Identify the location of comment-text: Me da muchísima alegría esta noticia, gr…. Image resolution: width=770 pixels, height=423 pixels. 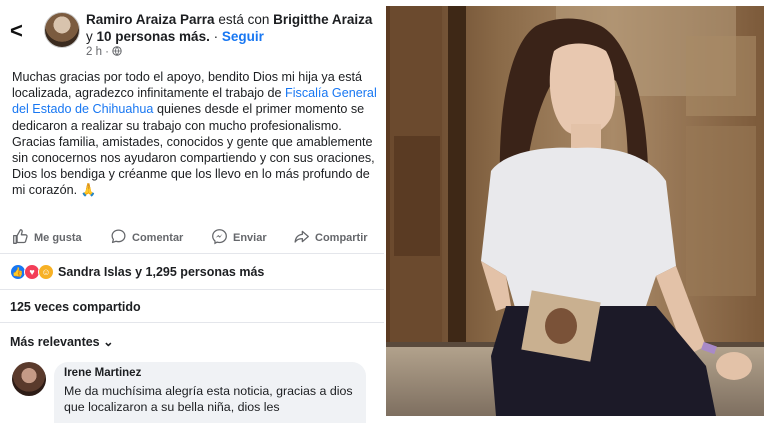
(208, 399).